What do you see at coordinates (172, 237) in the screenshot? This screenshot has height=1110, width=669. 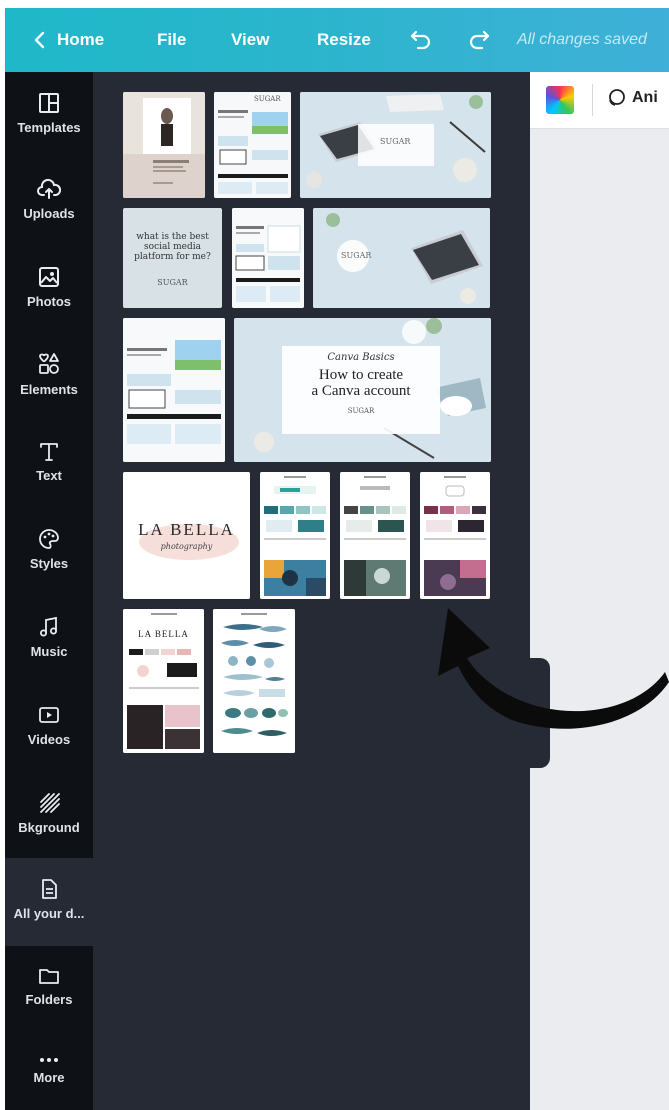 I see `thumbnail-headline-line: what is the best` at bounding box center [172, 237].